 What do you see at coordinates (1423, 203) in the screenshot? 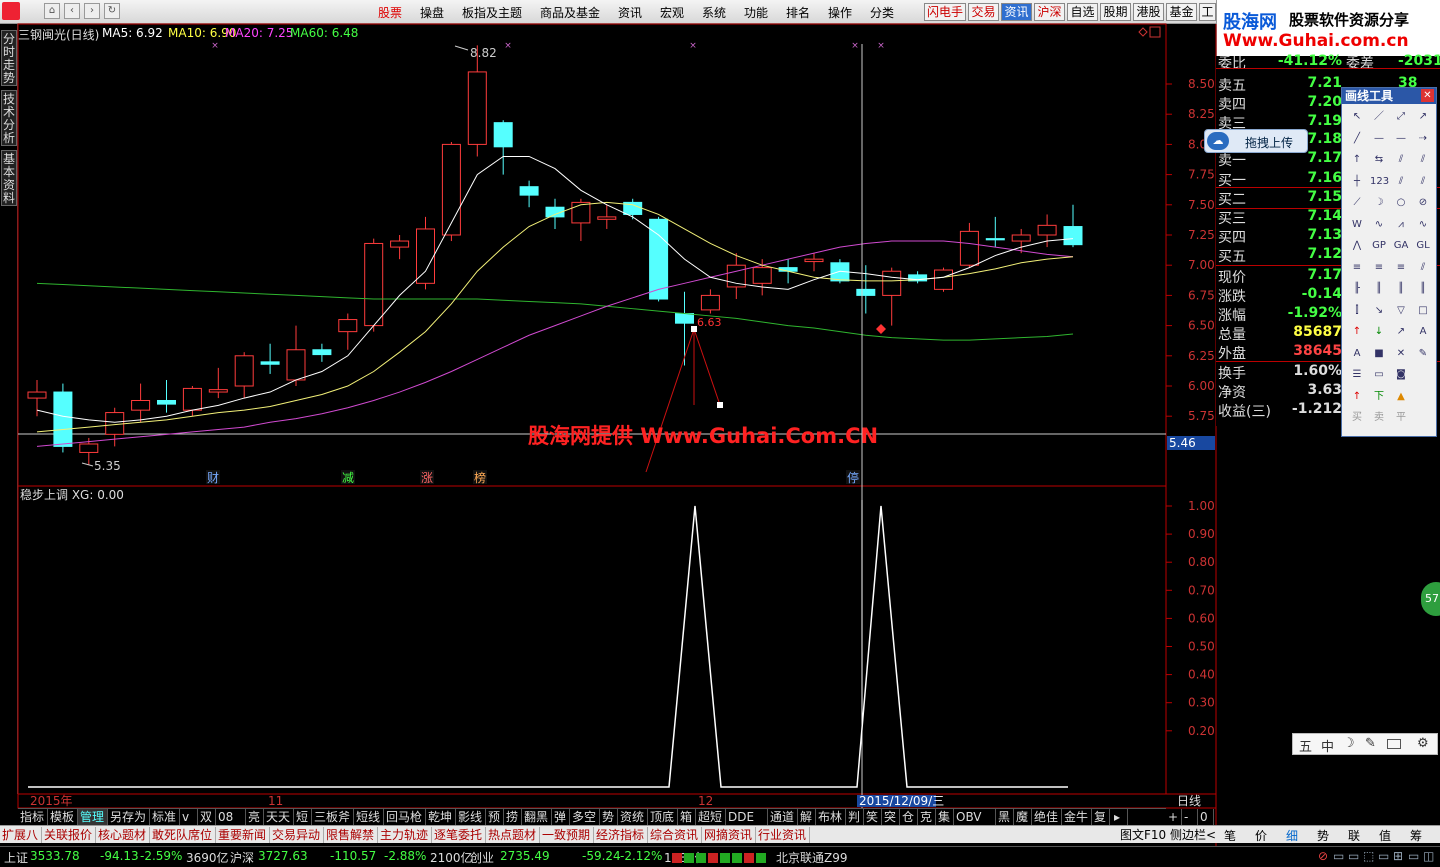
I see `draw-tool-icon: ⊘` at bounding box center [1423, 203].